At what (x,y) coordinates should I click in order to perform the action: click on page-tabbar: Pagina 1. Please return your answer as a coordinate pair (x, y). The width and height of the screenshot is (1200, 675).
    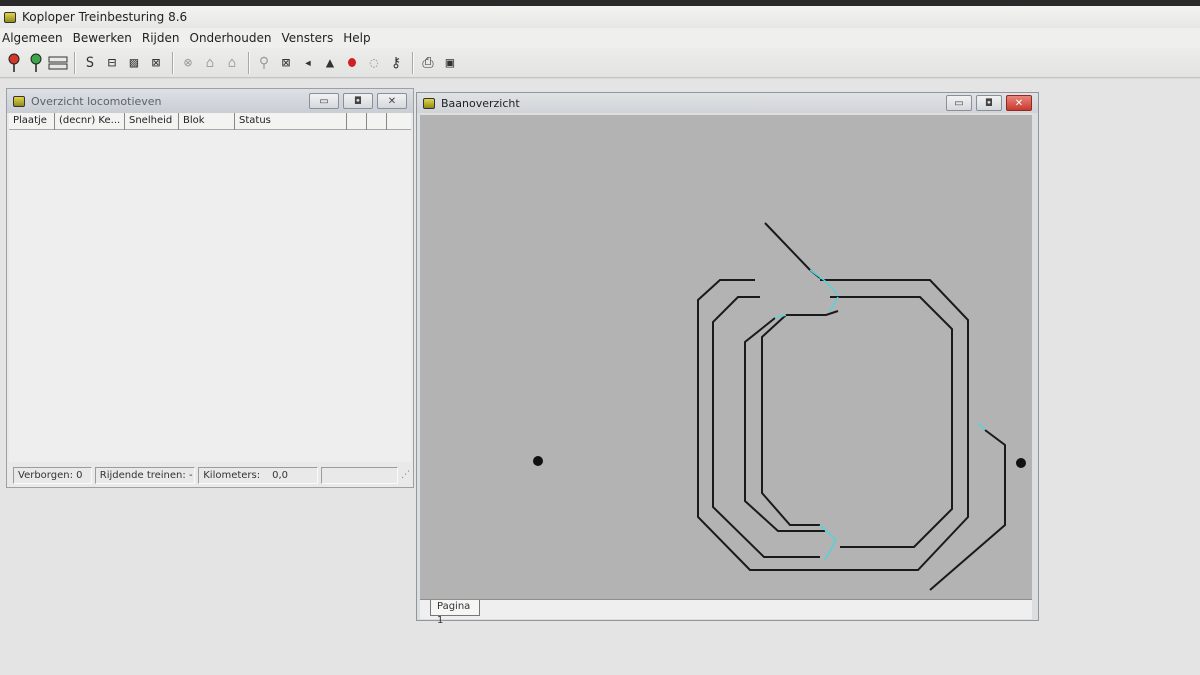
    Looking at the image, I should click on (726, 612).